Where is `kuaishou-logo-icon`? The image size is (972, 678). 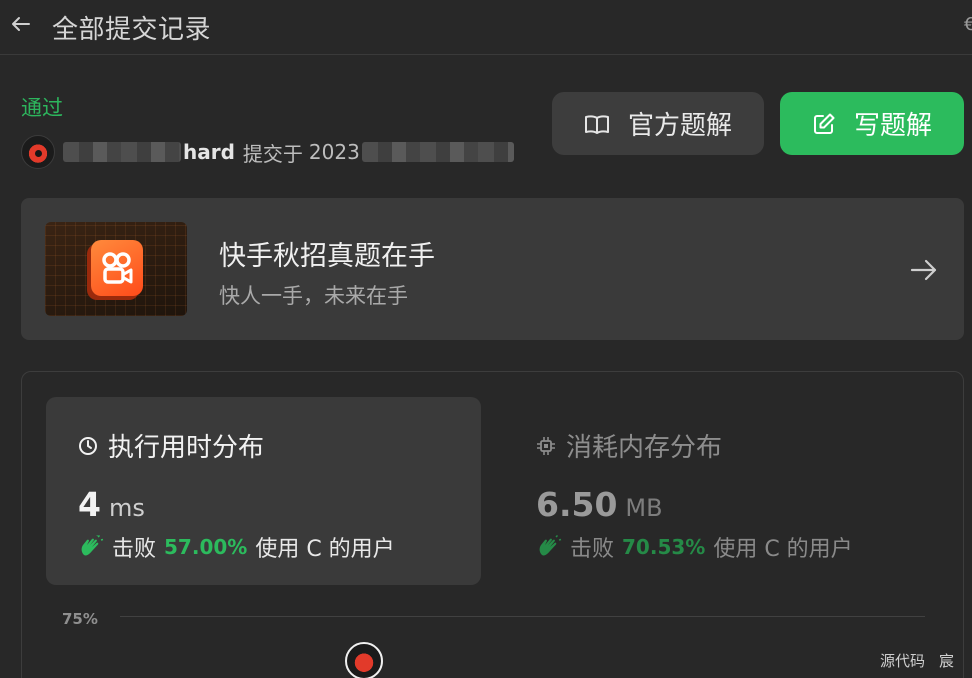 kuaishou-logo-icon is located at coordinates (117, 268).